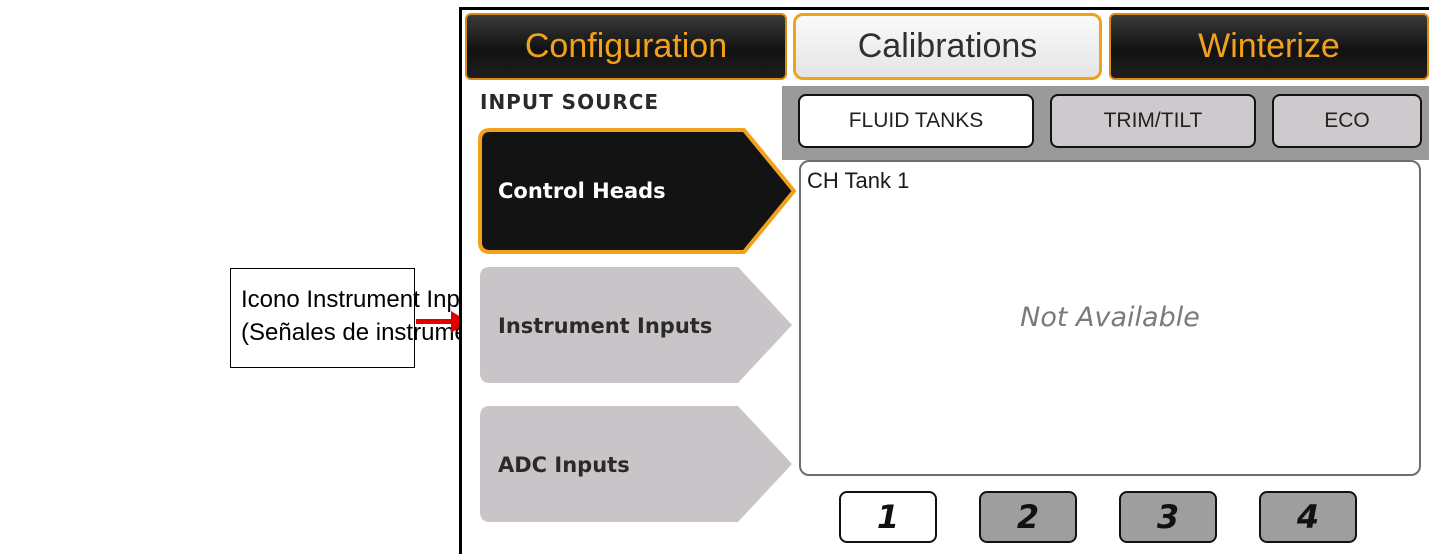  I want to click on subtab-fluid-tanks: FLUID TANKS, so click(916, 121).